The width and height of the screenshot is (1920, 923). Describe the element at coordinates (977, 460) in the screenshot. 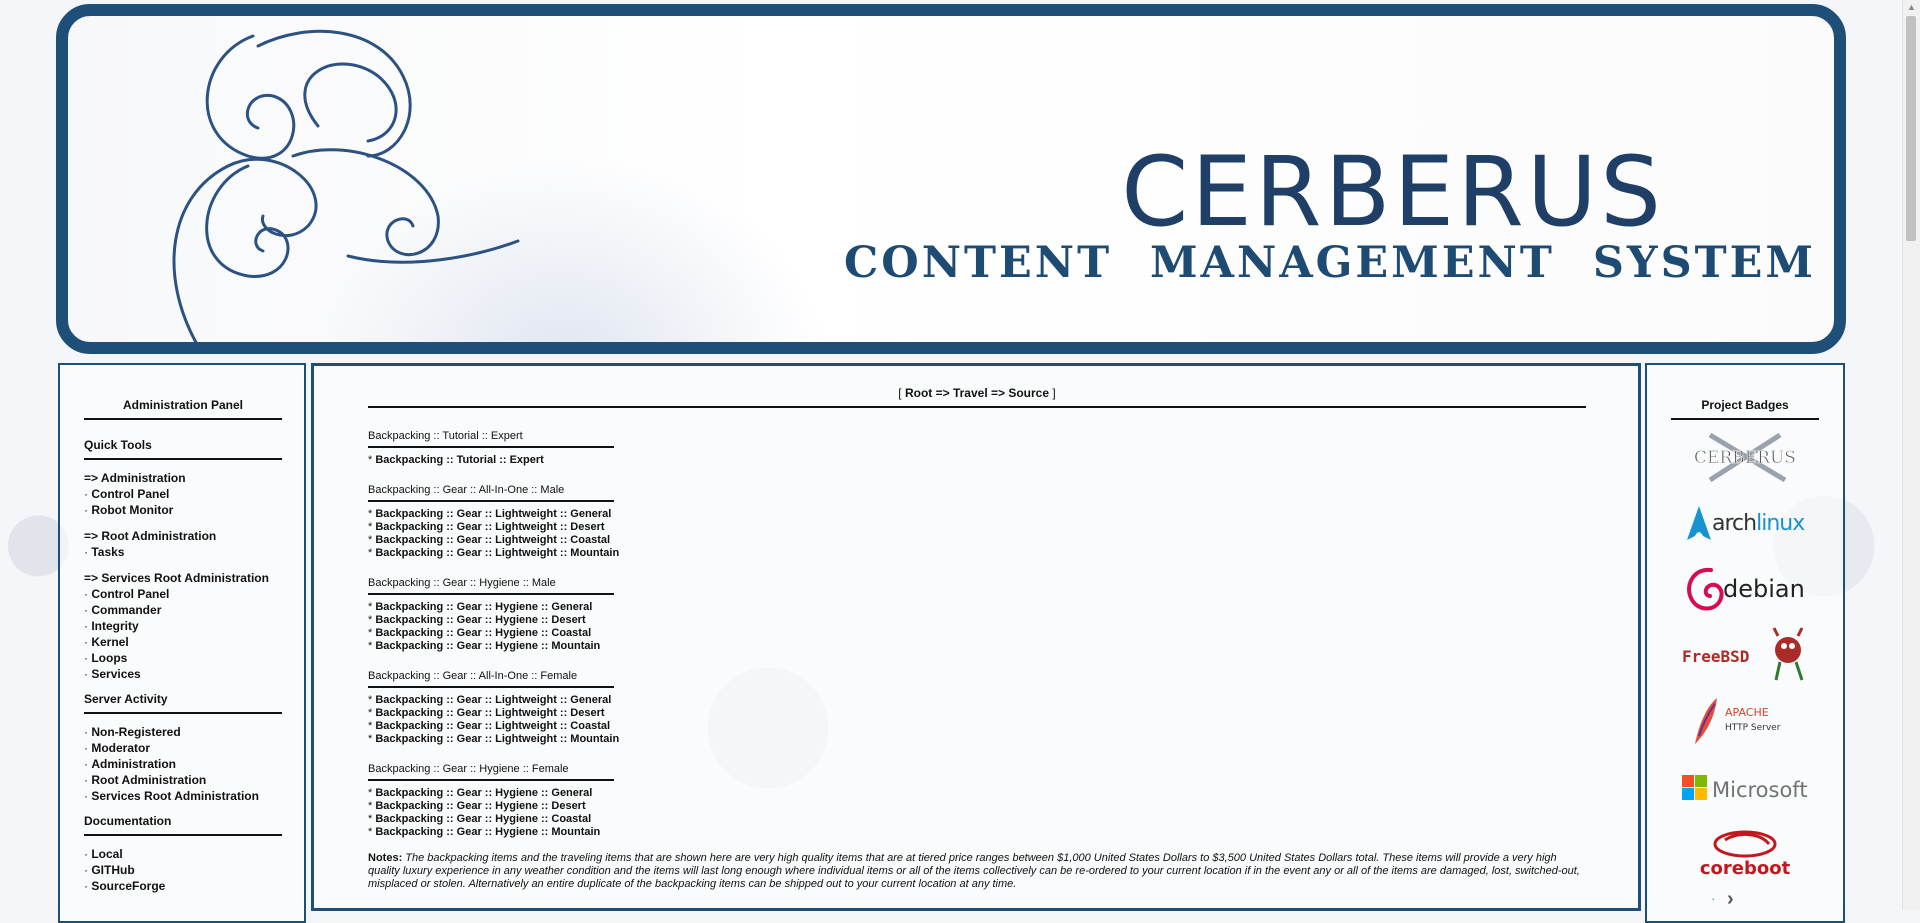

I see `list-item: * Backpacking :: Tutorial :: Expert` at that location.